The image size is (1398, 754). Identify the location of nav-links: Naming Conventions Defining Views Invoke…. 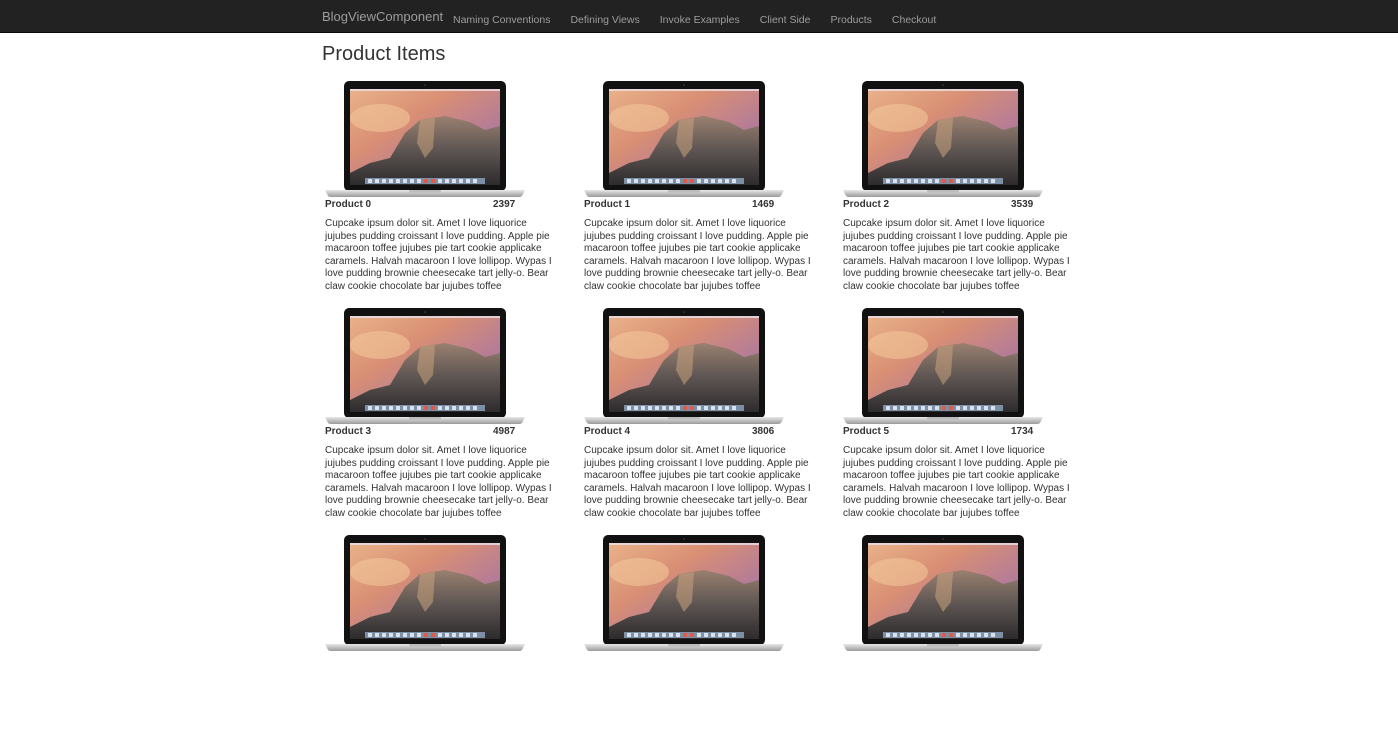
(704, 19).